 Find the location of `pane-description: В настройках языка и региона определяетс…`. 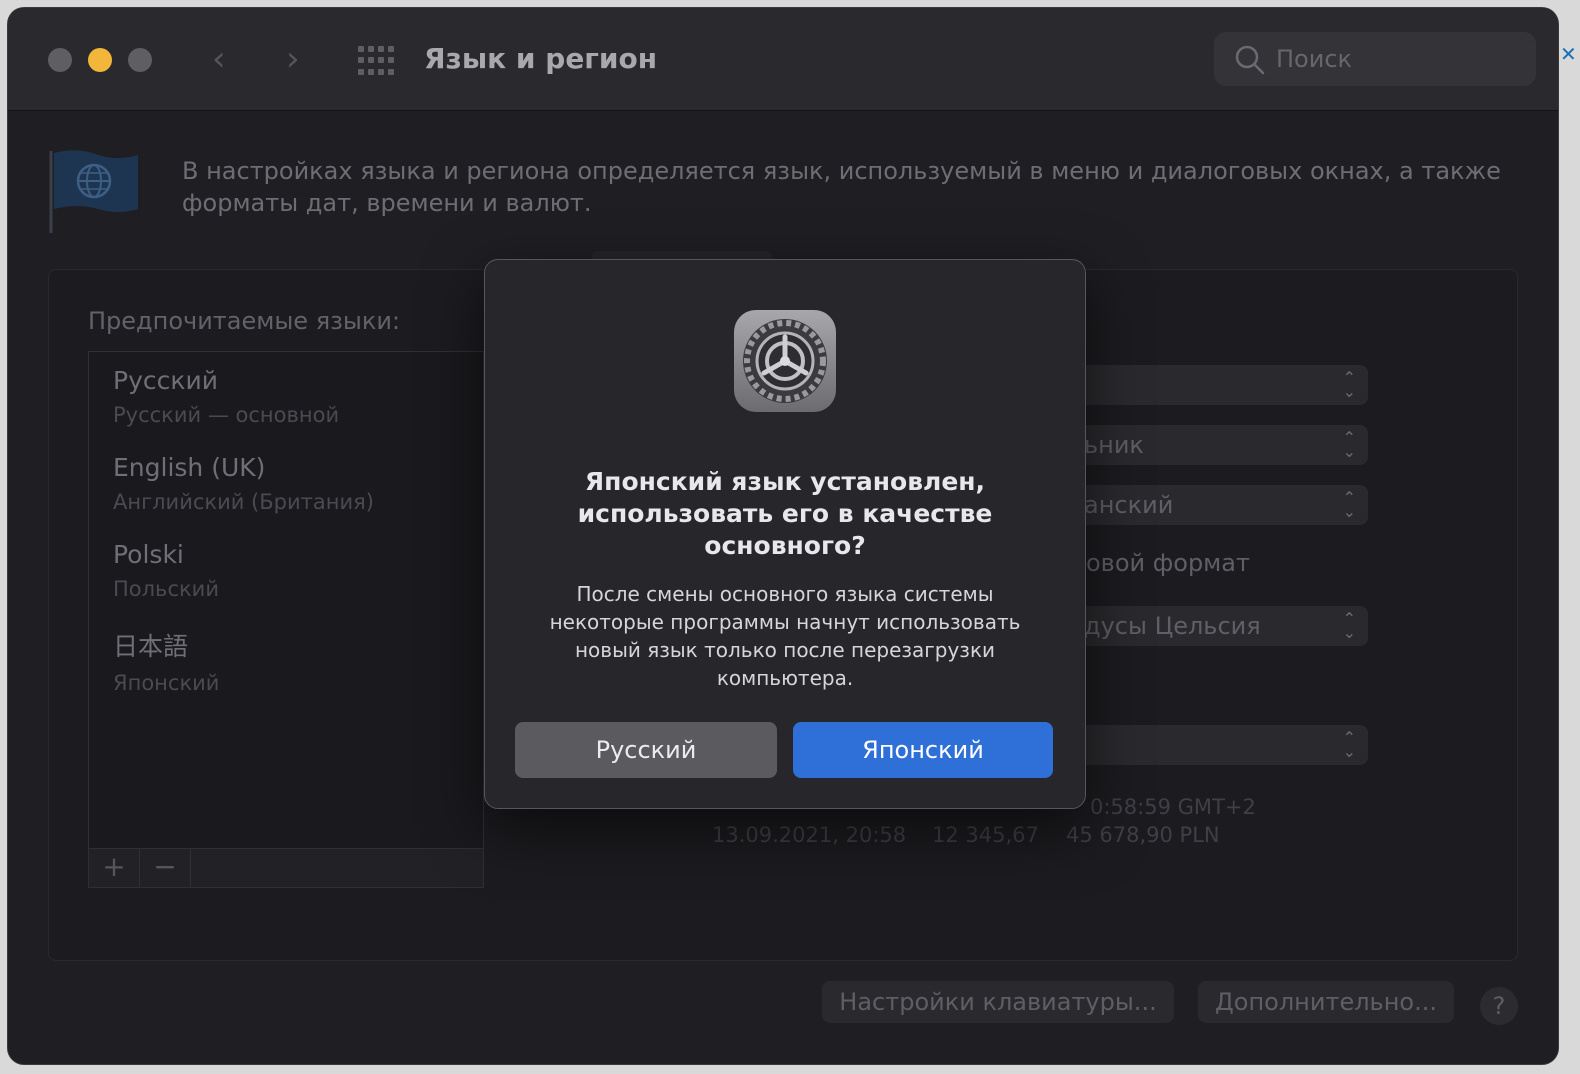

pane-description: В настройках языка и региона определяетс… is located at coordinates (841, 187).